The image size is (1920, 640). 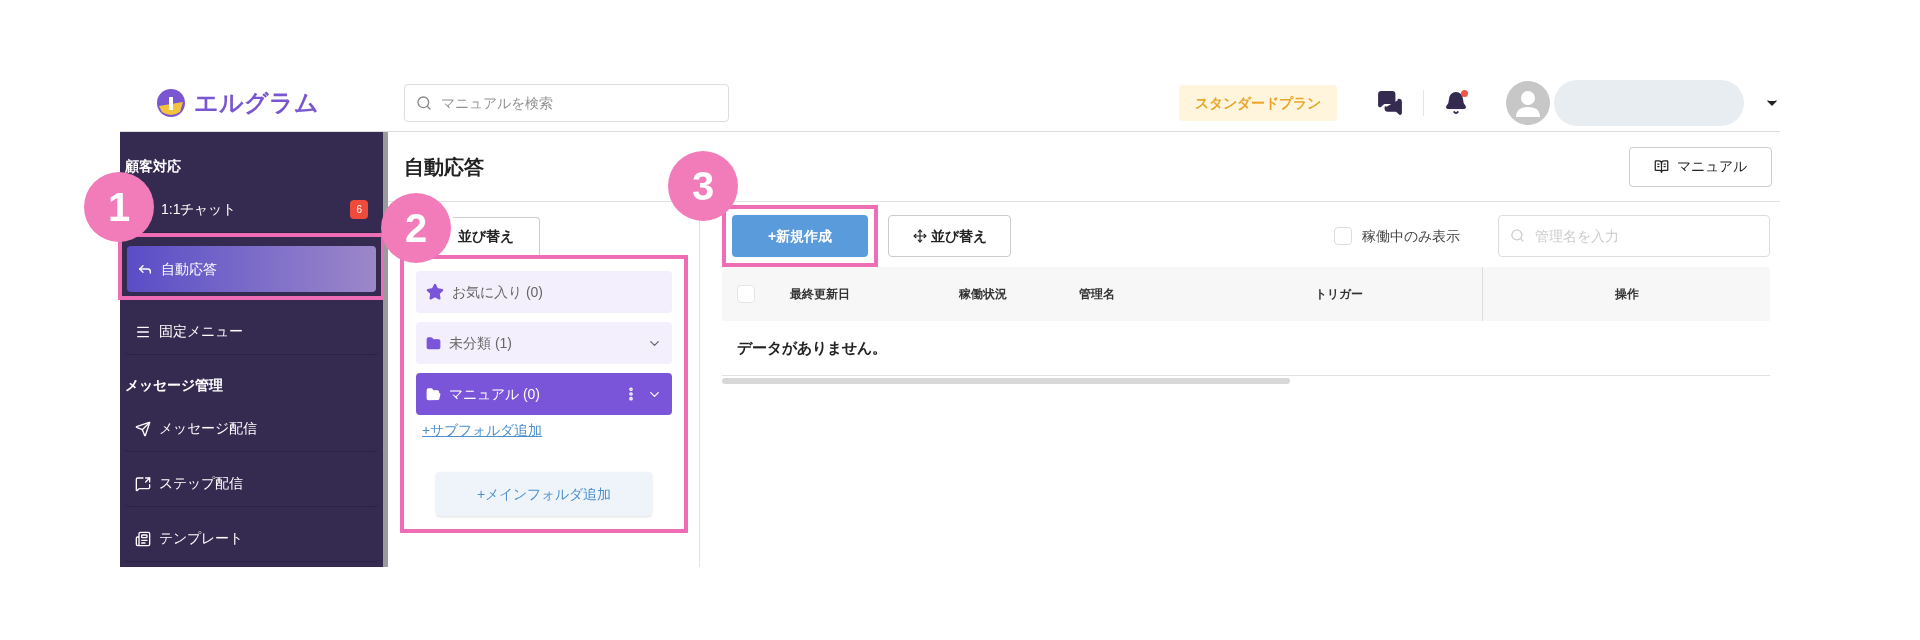 What do you see at coordinates (544, 343) in the screenshot?
I see `folder-item: 未分類 (1)` at bounding box center [544, 343].